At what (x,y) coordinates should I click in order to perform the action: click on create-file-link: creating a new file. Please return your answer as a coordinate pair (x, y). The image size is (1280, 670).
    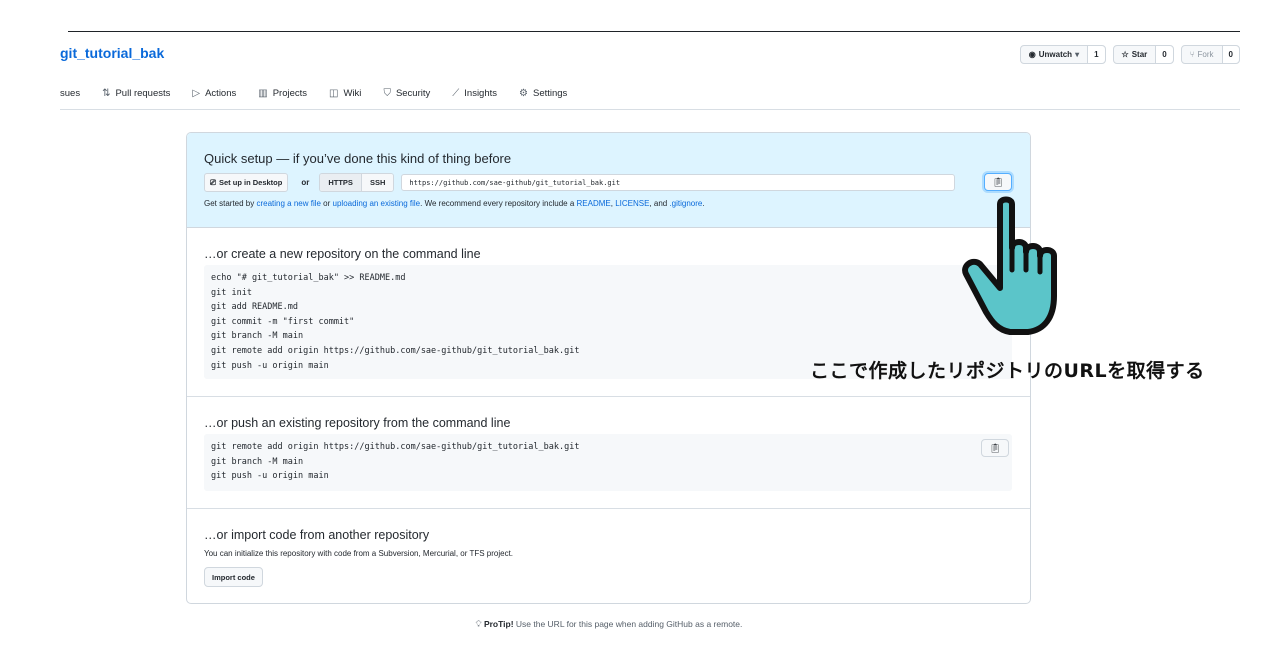
    Looking at the image, I should click on (288, 203).